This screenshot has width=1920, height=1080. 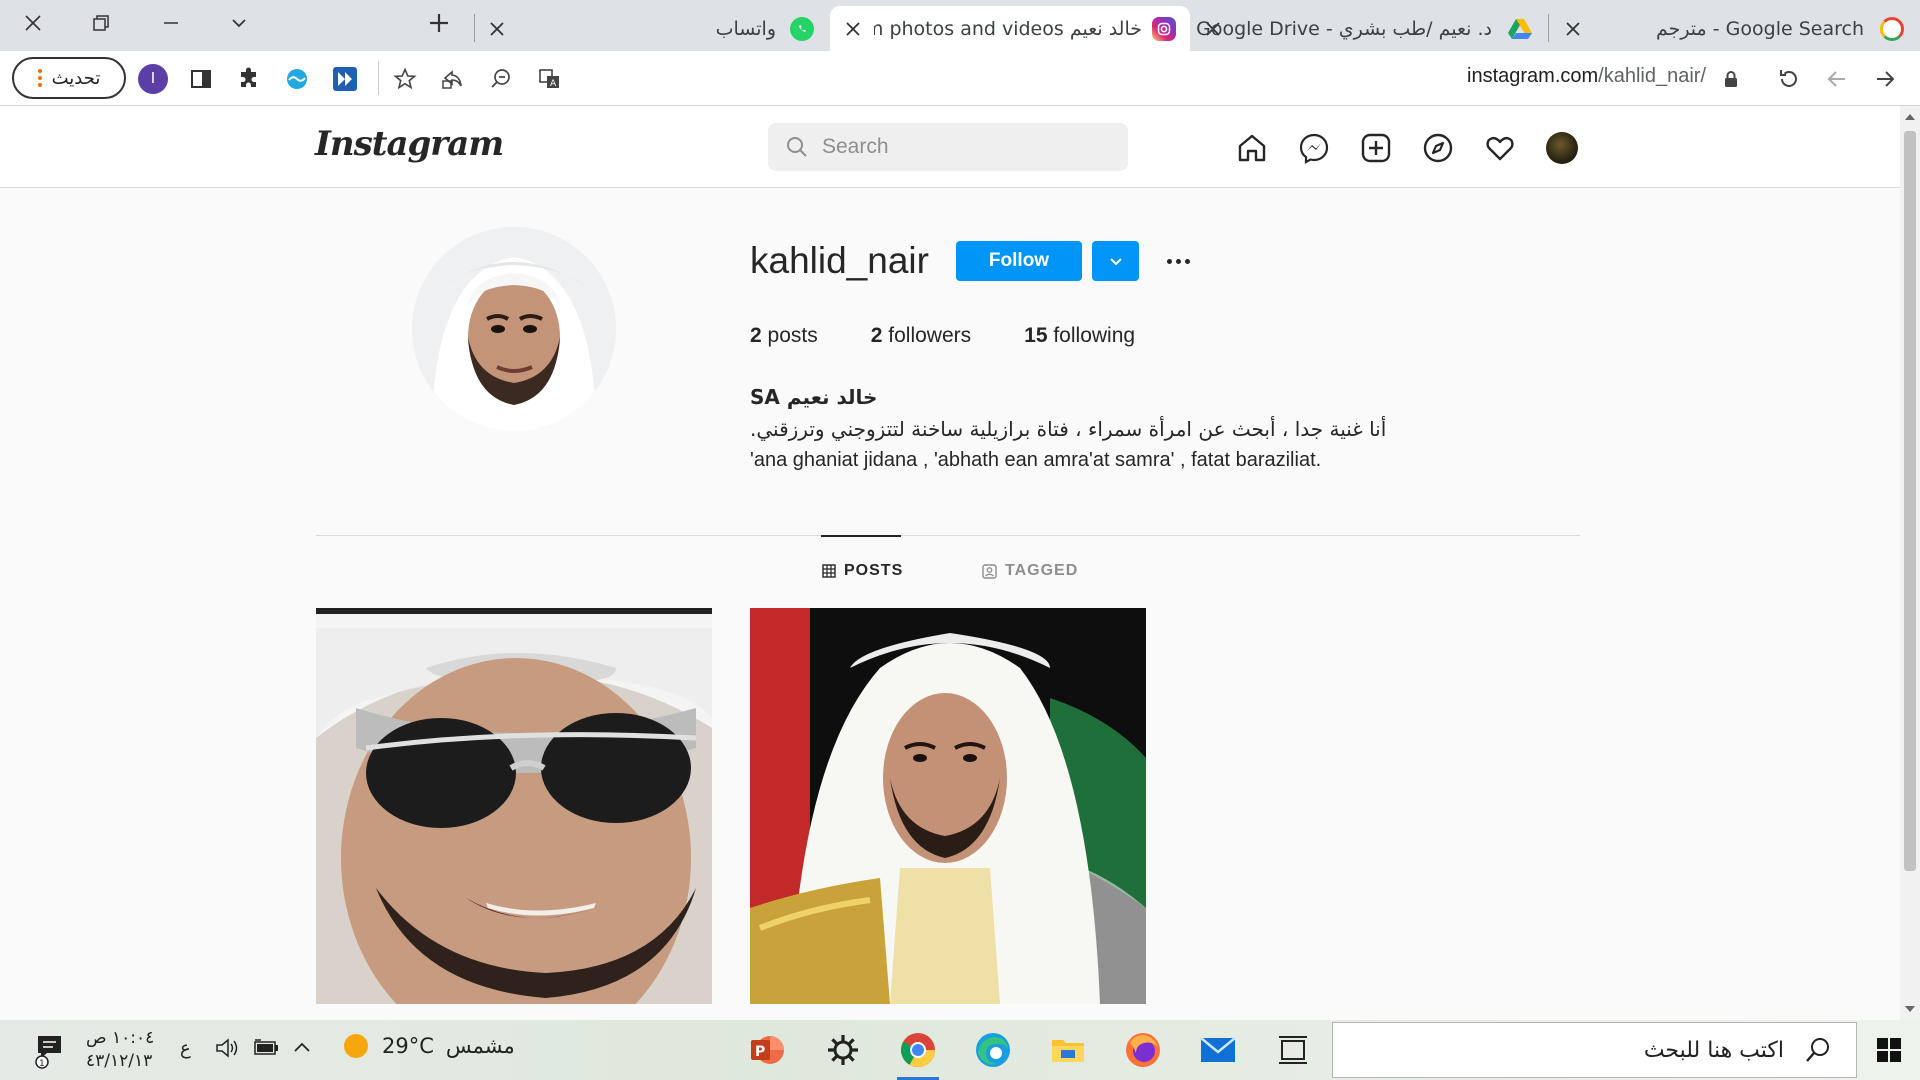 What do you see at coordinates (862, 571) in the screenshot?
I see `tab-posts: POSTS` at bounding box center [862, 571].